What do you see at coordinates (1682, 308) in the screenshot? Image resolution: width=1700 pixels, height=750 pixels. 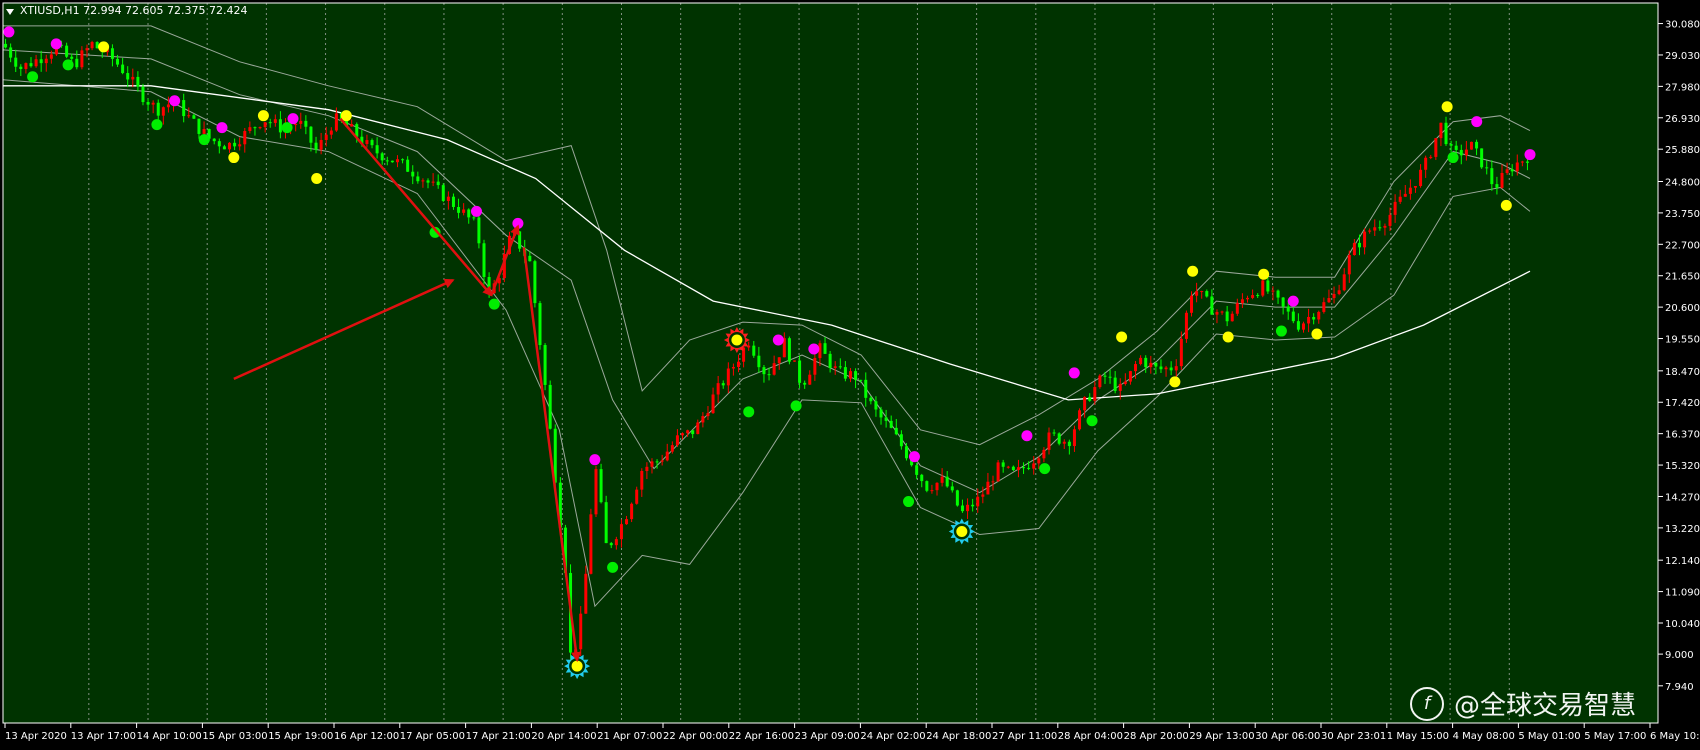 I see `y-tick-label: 20.600` at bounding box center [1682, 308].